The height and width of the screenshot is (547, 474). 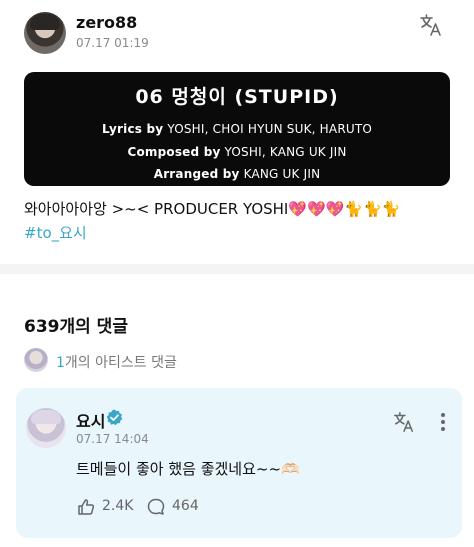 What do you see at coordinates (285, 152) in the screenshot?
I see `composed-names: YOSHI, KANG UK JIN` at bounding box center [285, 152].